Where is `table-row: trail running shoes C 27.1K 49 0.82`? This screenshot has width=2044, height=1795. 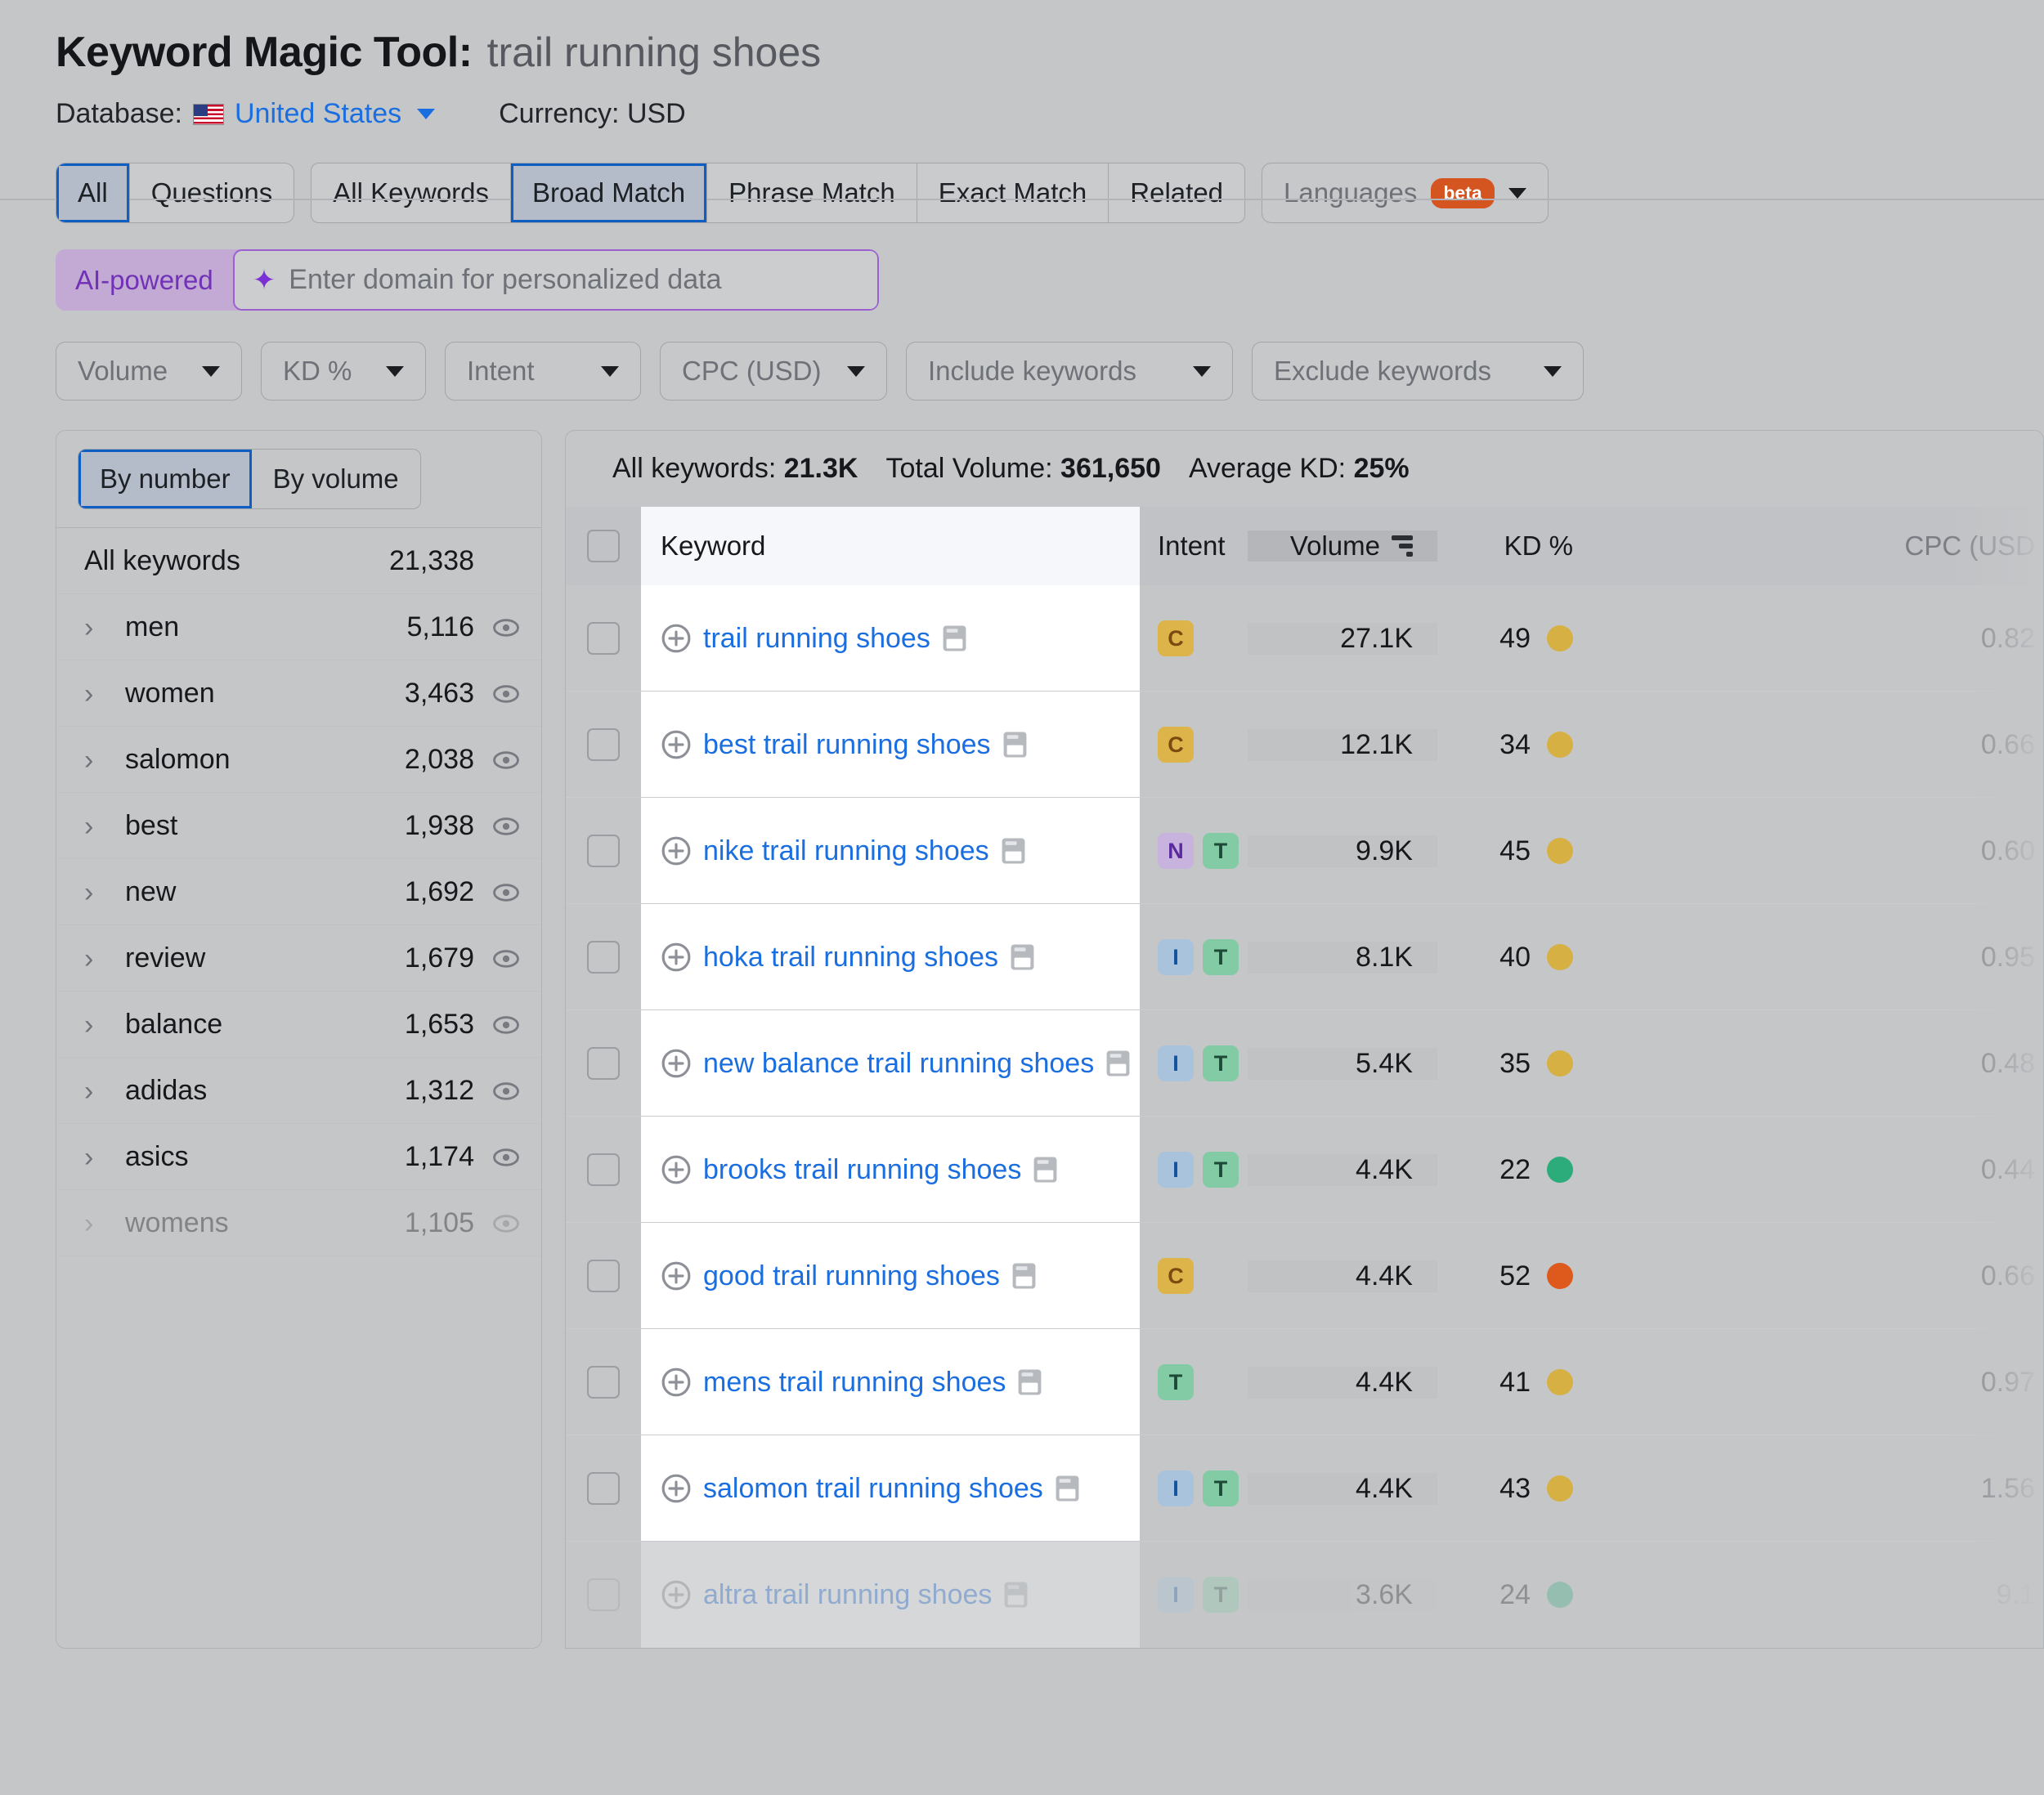
table-row: trail running shoes C 27.1K 49 0.82 is located at coordinates (1304, 638).